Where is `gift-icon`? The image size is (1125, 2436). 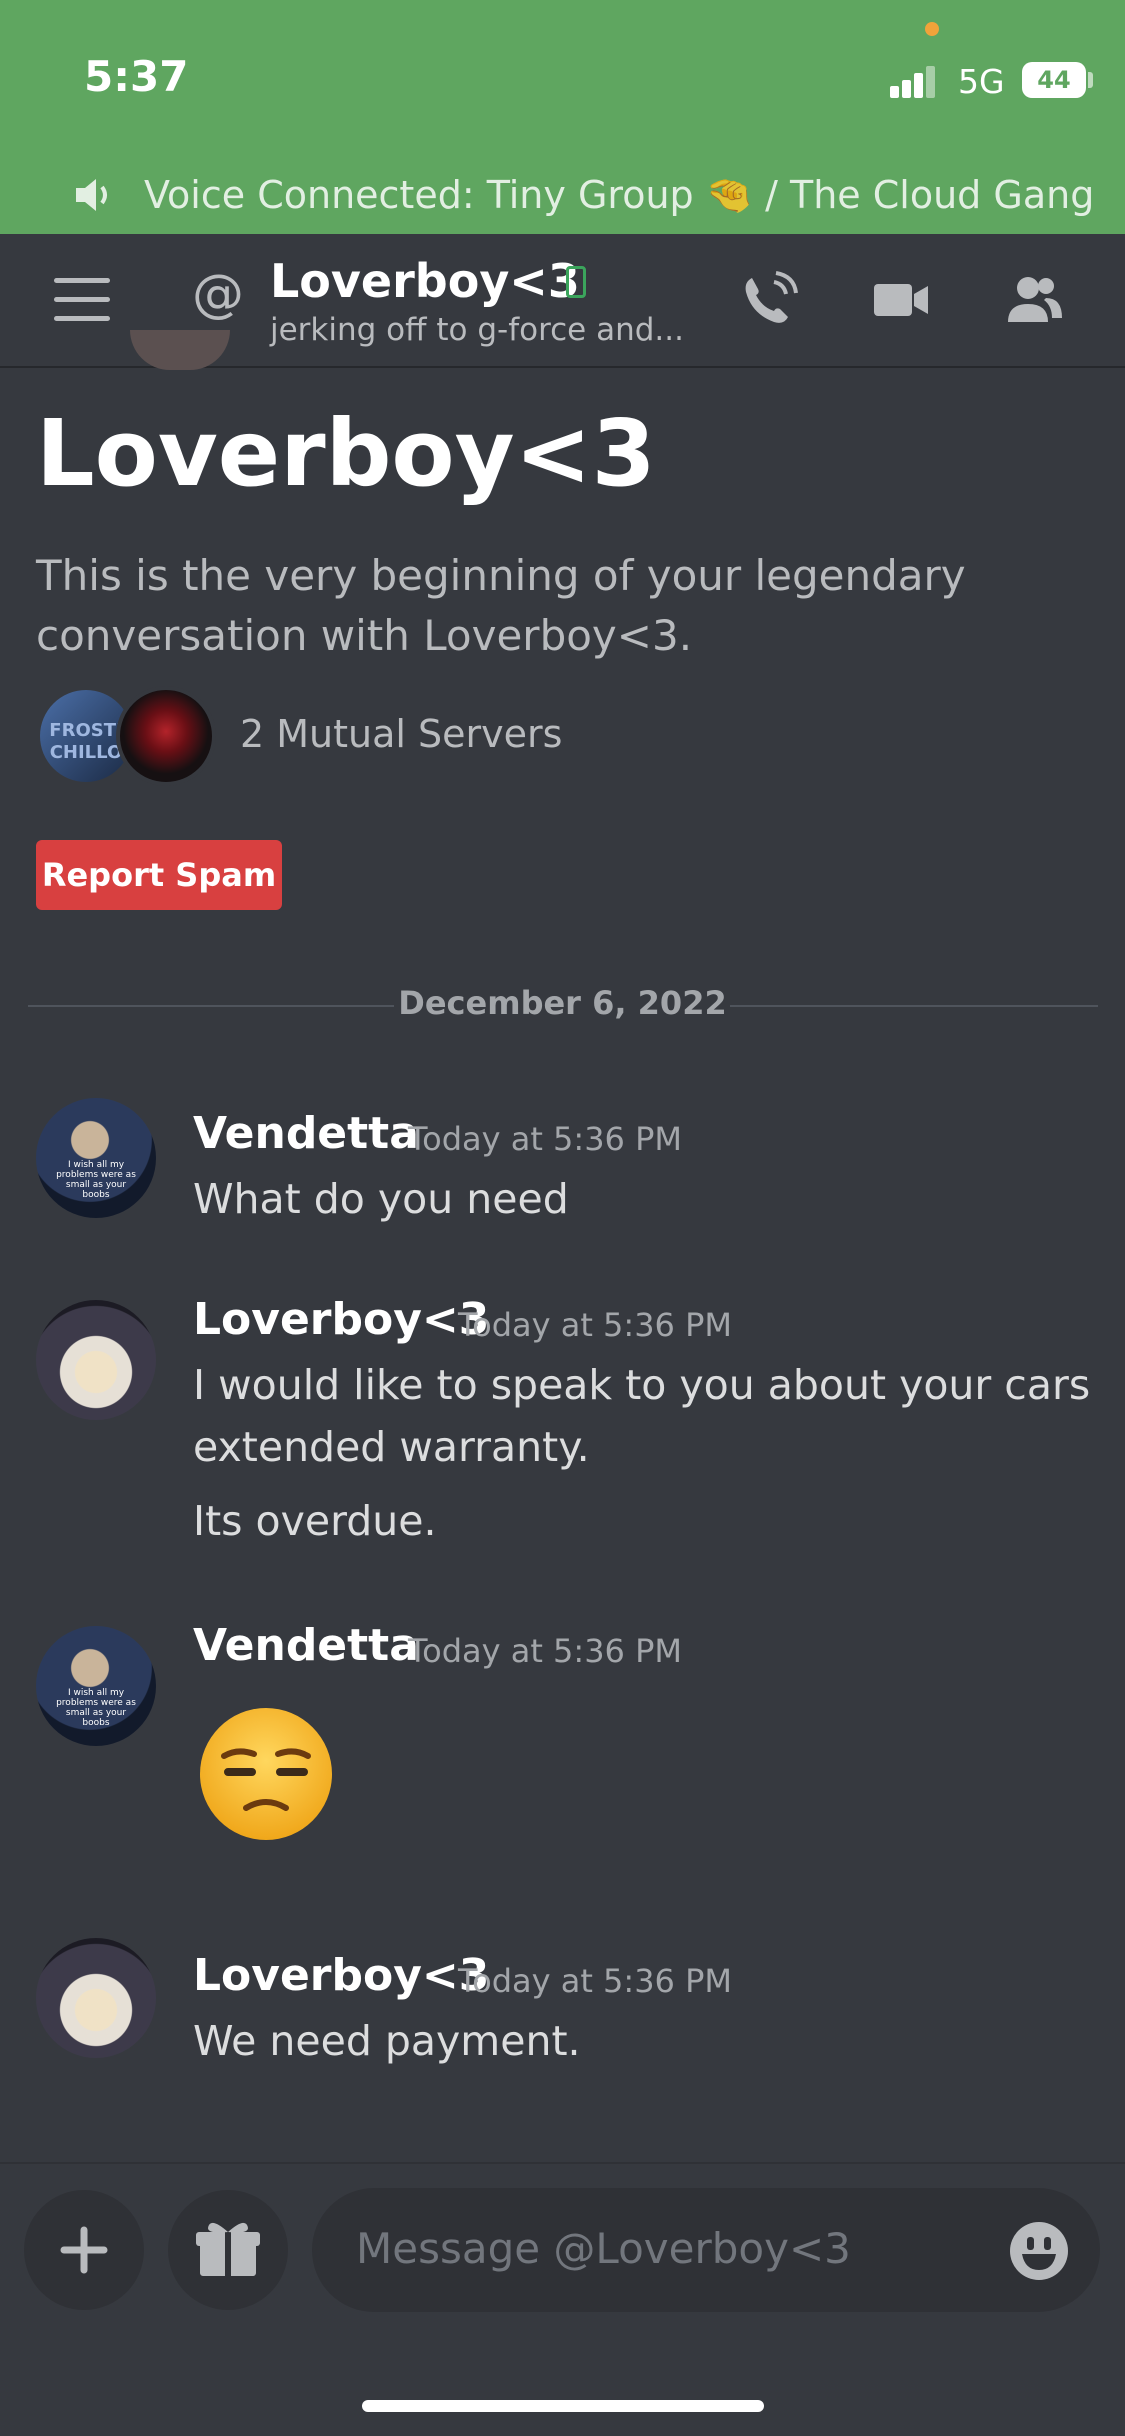
gift-icon is located at coordinates (228, 2249).